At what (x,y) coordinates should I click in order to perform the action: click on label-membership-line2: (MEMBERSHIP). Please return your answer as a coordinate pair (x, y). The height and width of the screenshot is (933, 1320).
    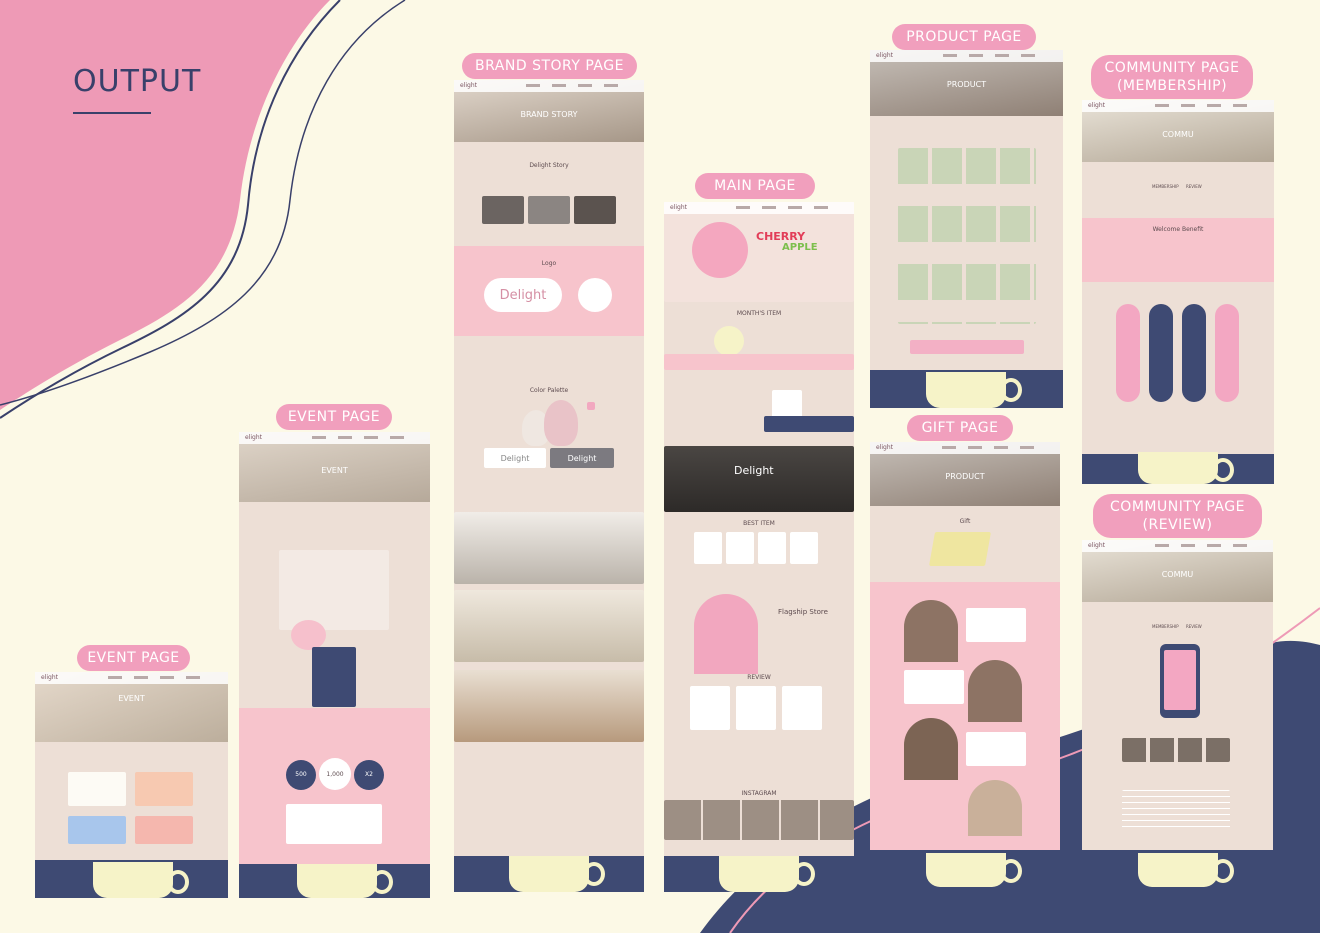
    Looking at the image, I should click on (1172, 86).